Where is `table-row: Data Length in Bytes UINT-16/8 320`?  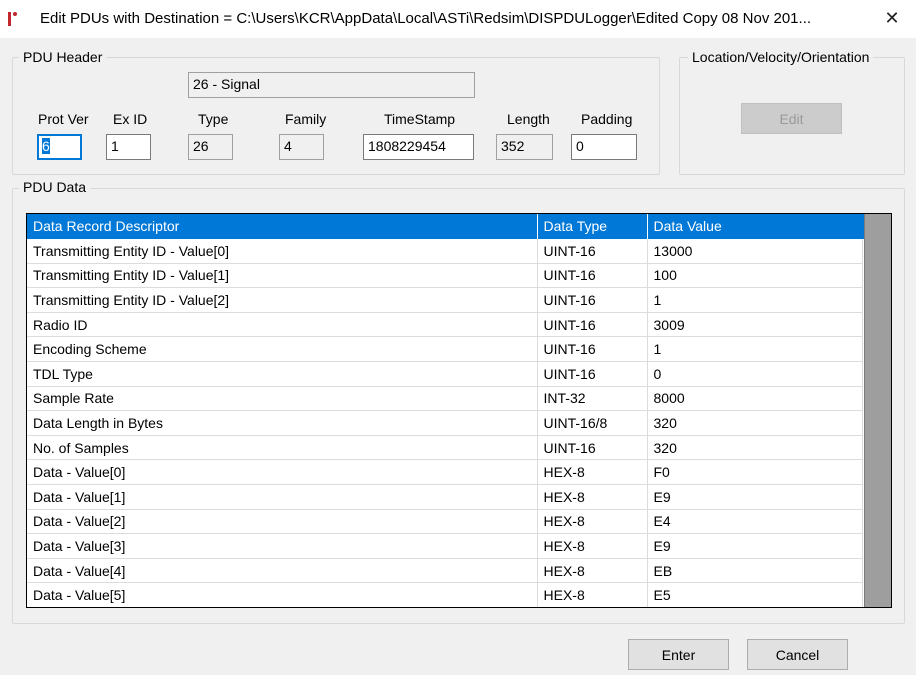 table-row: Data Length in Bytes UINT-16/8 320 is located at coordinates (445, 423).